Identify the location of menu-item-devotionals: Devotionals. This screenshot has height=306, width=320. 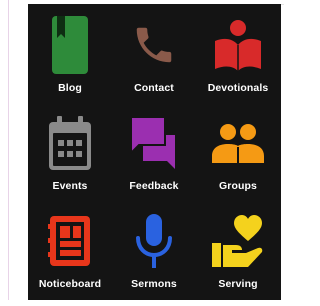
(238, 61).